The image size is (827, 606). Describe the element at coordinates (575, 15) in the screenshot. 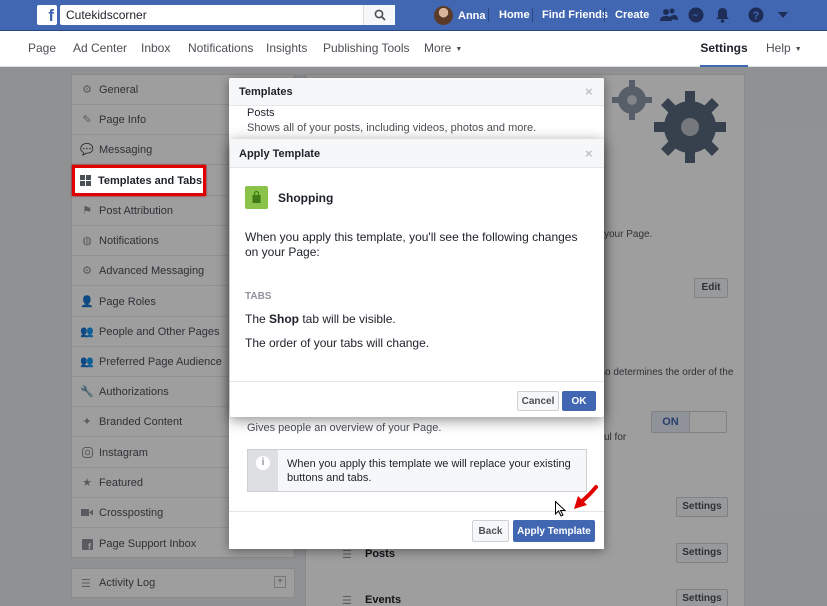

I see `find-friends-link: Find Friends` at that location.